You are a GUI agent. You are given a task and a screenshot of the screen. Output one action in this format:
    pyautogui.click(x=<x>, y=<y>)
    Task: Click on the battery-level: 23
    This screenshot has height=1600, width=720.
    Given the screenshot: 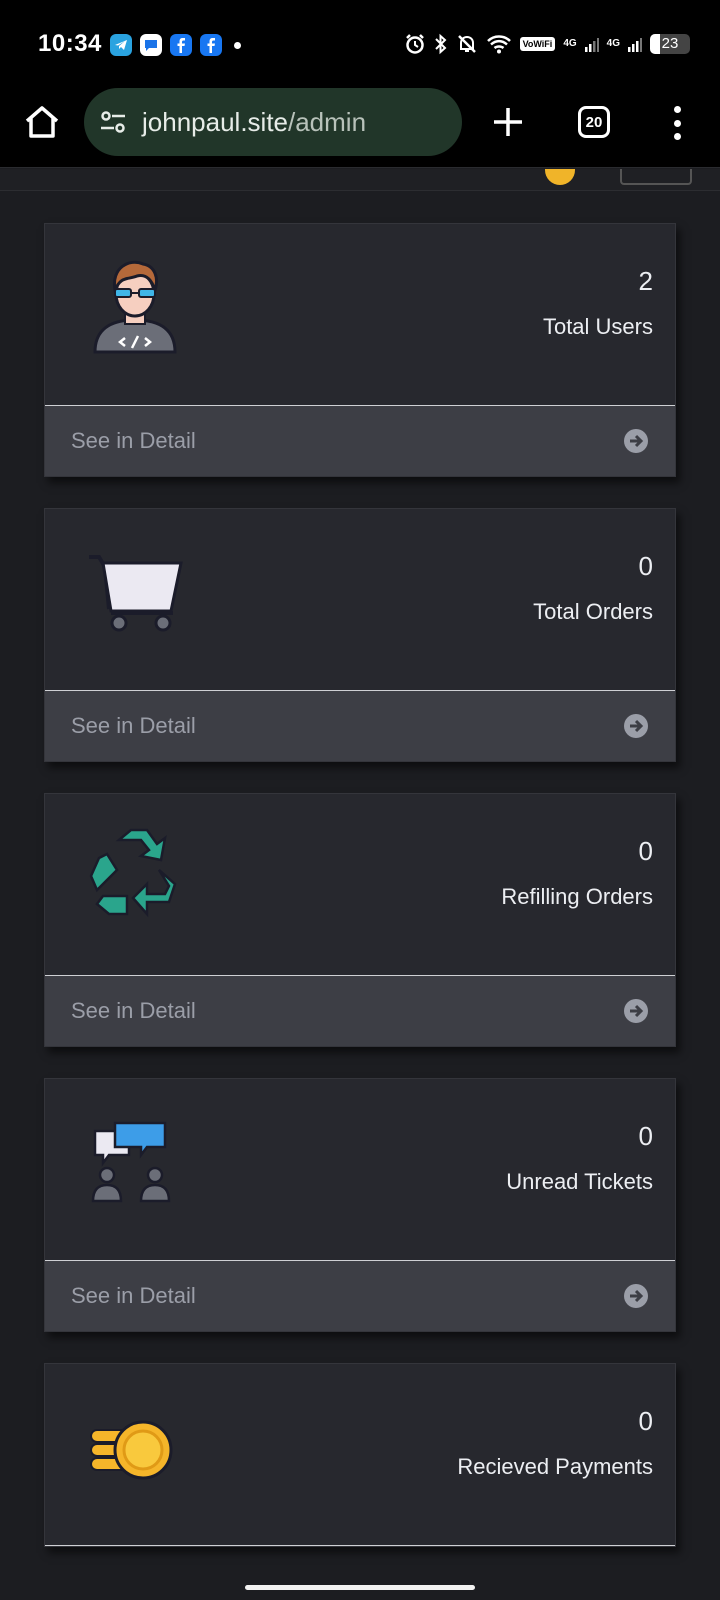 What is the action you would take?
    pyautogui.click(x=670, y=43)
    